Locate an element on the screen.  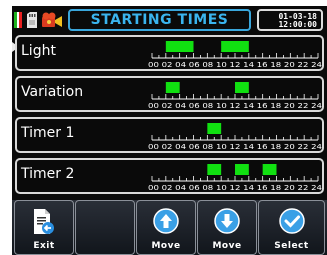
sd-card-icon is located at coordinates (32, 20).